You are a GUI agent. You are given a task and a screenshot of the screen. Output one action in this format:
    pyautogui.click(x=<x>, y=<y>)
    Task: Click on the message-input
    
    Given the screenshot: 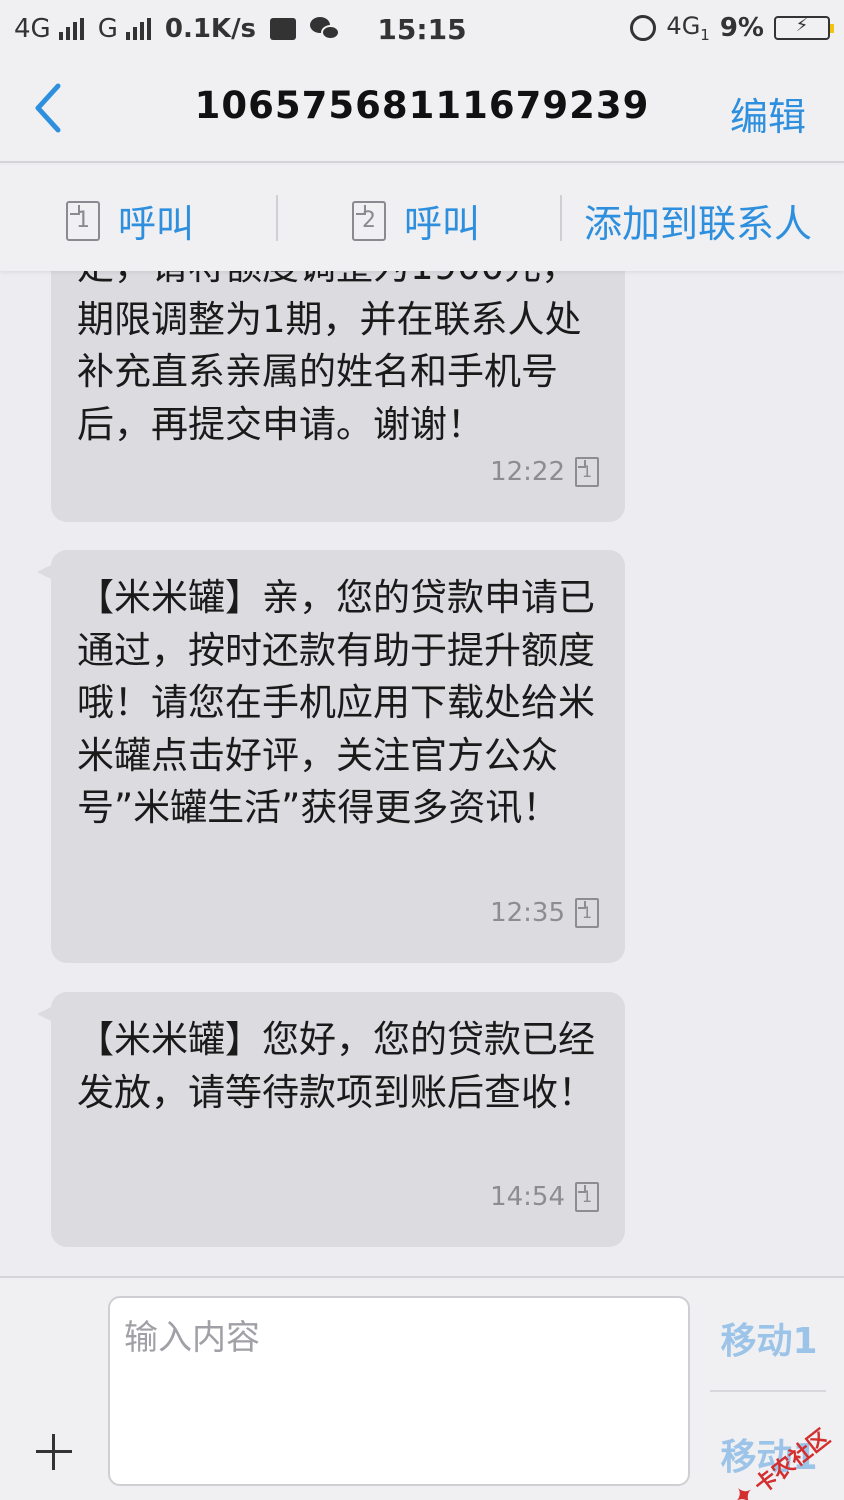 What is the action you would take?
    pyautogui.click(x=399, y=1391)
    